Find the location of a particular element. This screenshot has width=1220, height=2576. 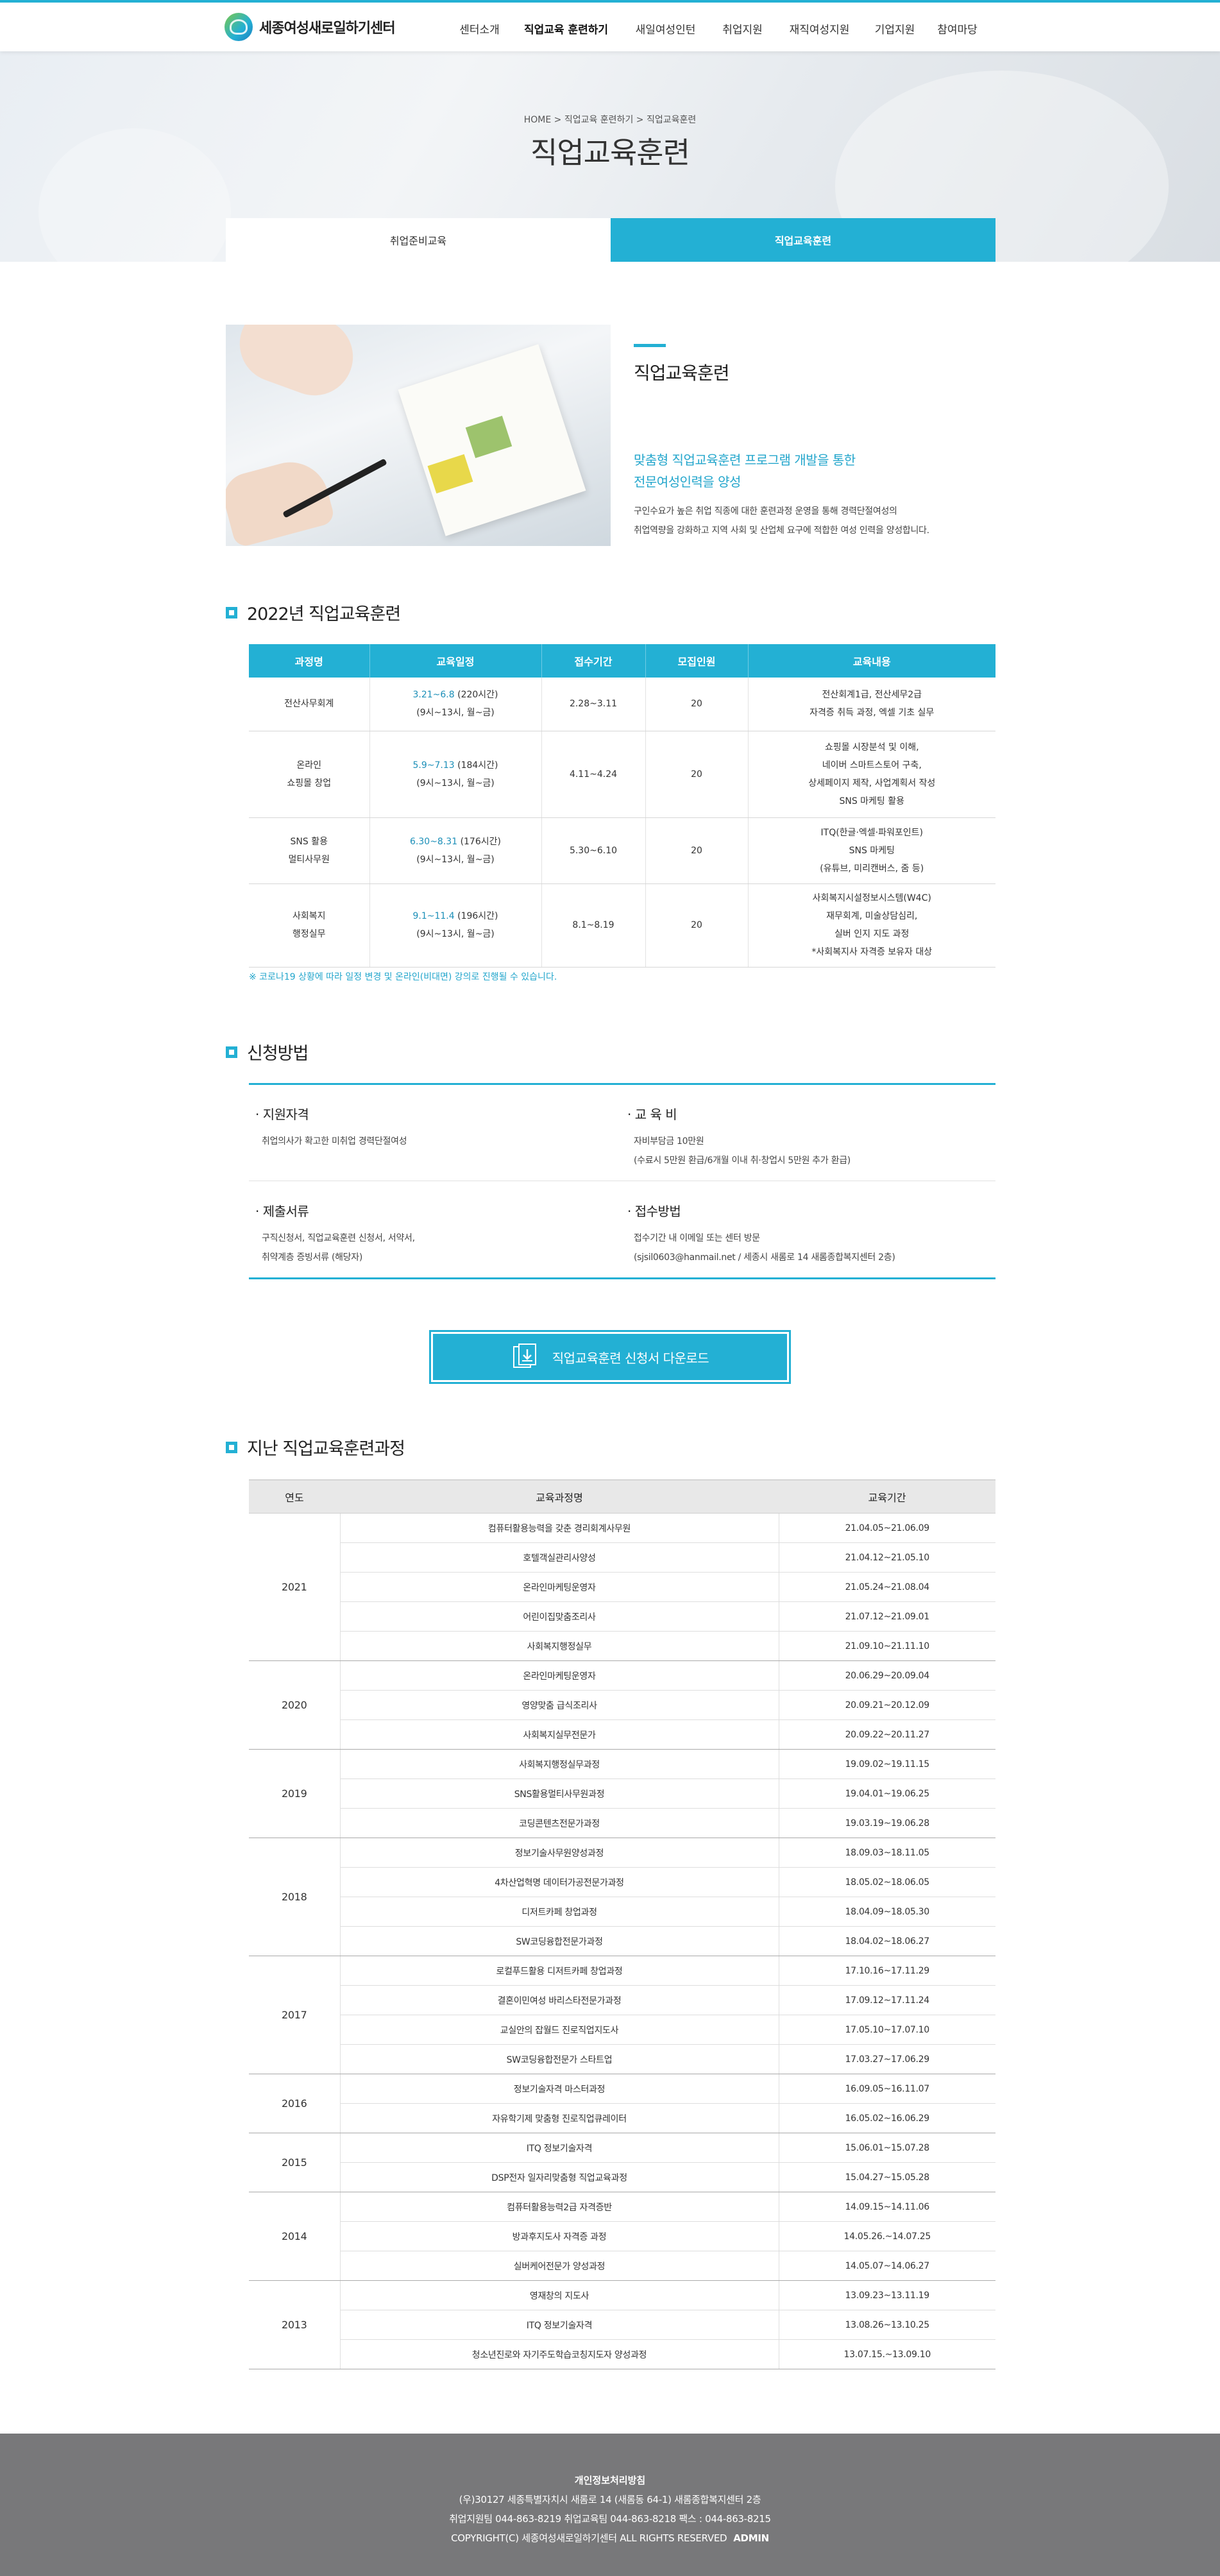

table-row: 방과후지도사 자격증 과정 14.05.26.~14.07.25 is located at coordinates (622, 2236).